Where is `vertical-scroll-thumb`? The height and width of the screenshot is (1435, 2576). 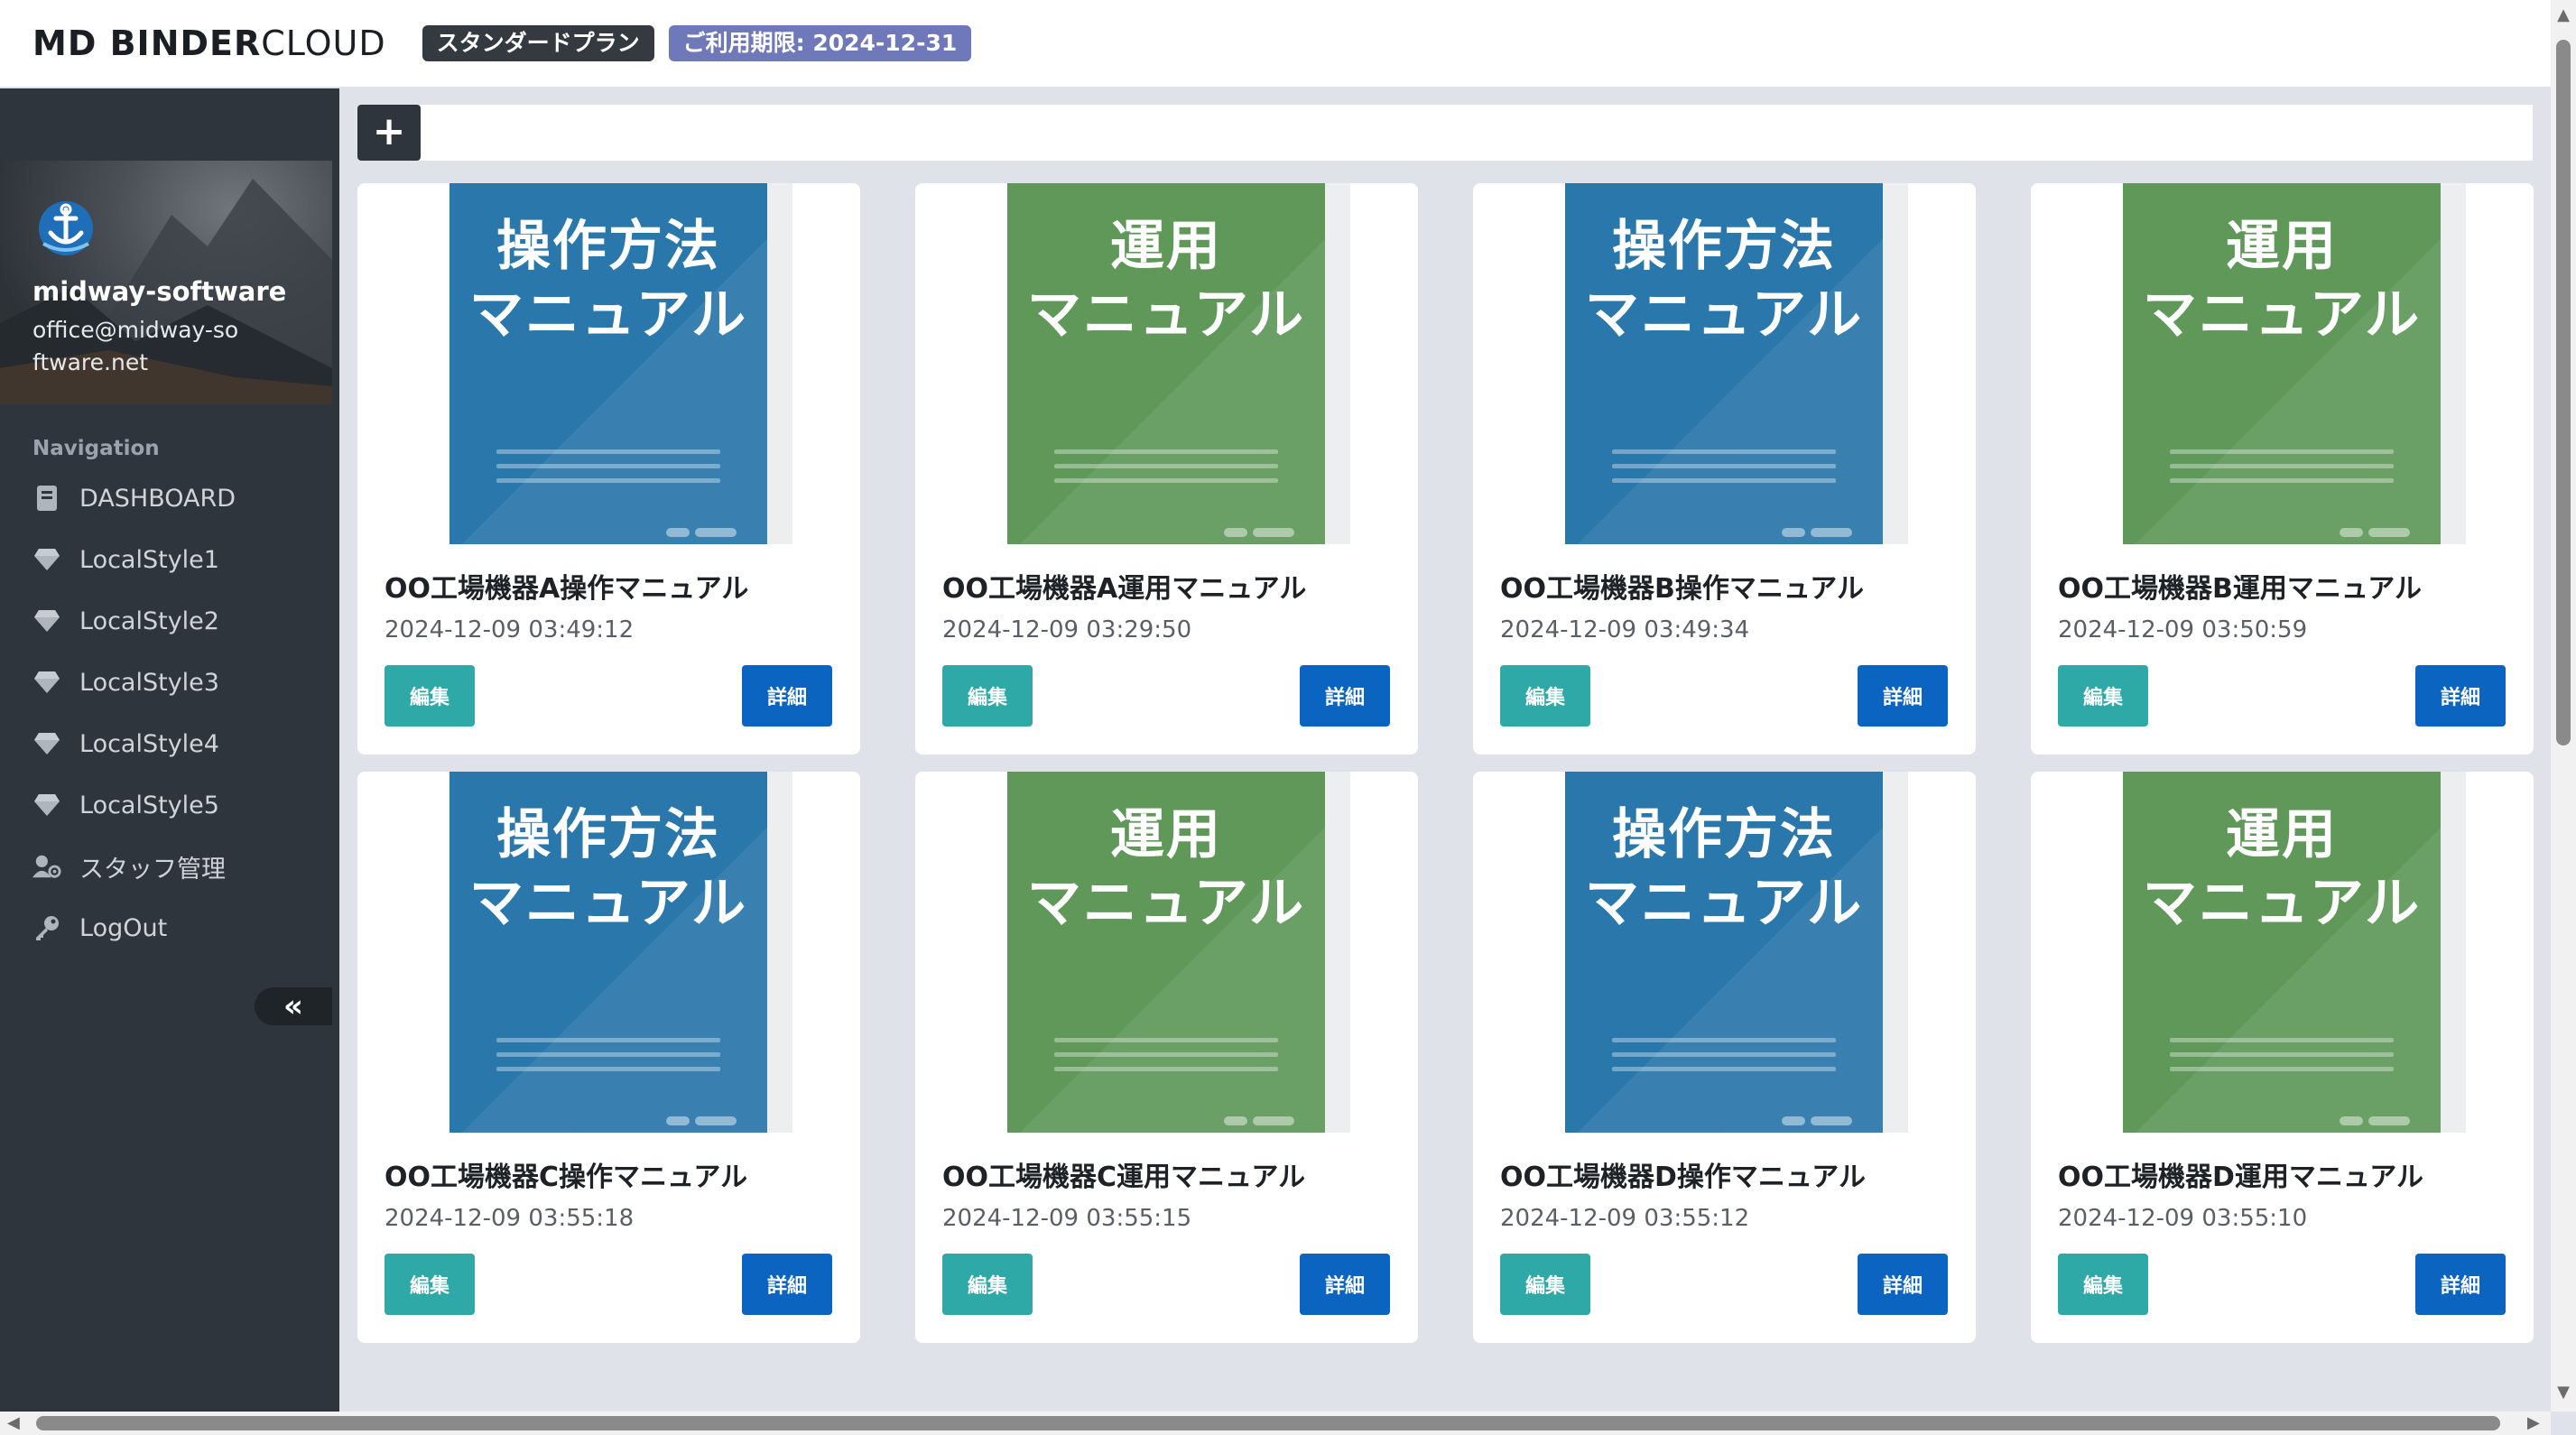
vertical-scroll-thumb is located at coordinates (2563, 392).